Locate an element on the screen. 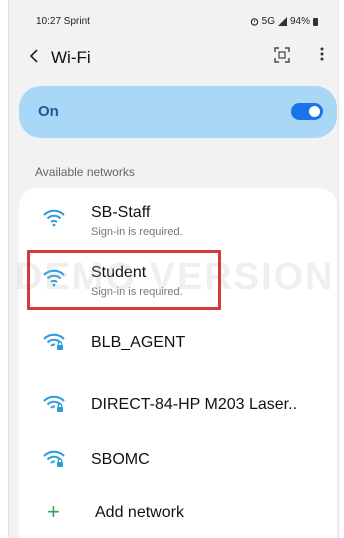 Image resolution: width=344 pixels, height=538 pixels. more-options-button is located at coordinates (322, 56).